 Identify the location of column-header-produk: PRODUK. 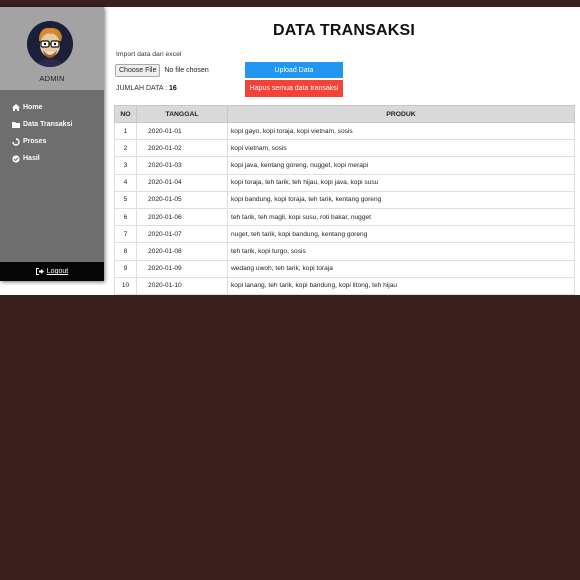
(401, 114).